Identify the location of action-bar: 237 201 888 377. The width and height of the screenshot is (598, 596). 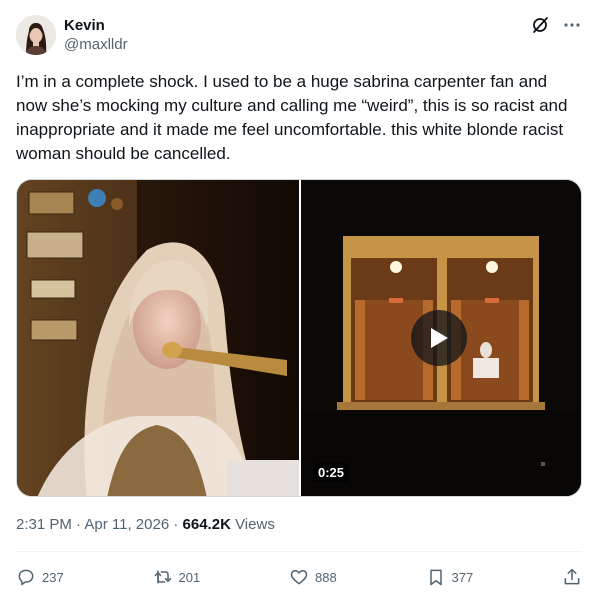
(299, 577).